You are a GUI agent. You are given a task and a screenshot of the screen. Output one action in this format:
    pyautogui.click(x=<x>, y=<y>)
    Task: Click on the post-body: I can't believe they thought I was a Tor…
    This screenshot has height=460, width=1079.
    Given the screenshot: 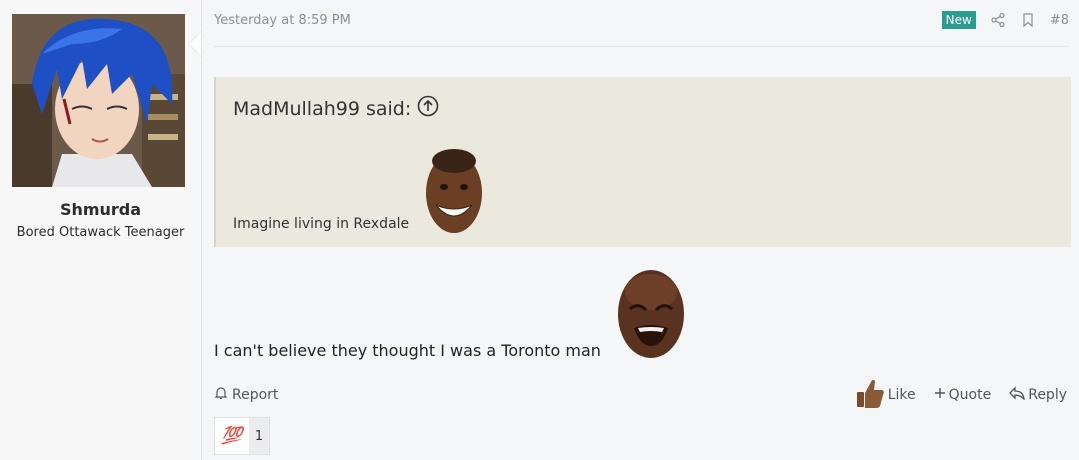 What is the action you would take?
    pyautogui.click(x=407, y=350)
    